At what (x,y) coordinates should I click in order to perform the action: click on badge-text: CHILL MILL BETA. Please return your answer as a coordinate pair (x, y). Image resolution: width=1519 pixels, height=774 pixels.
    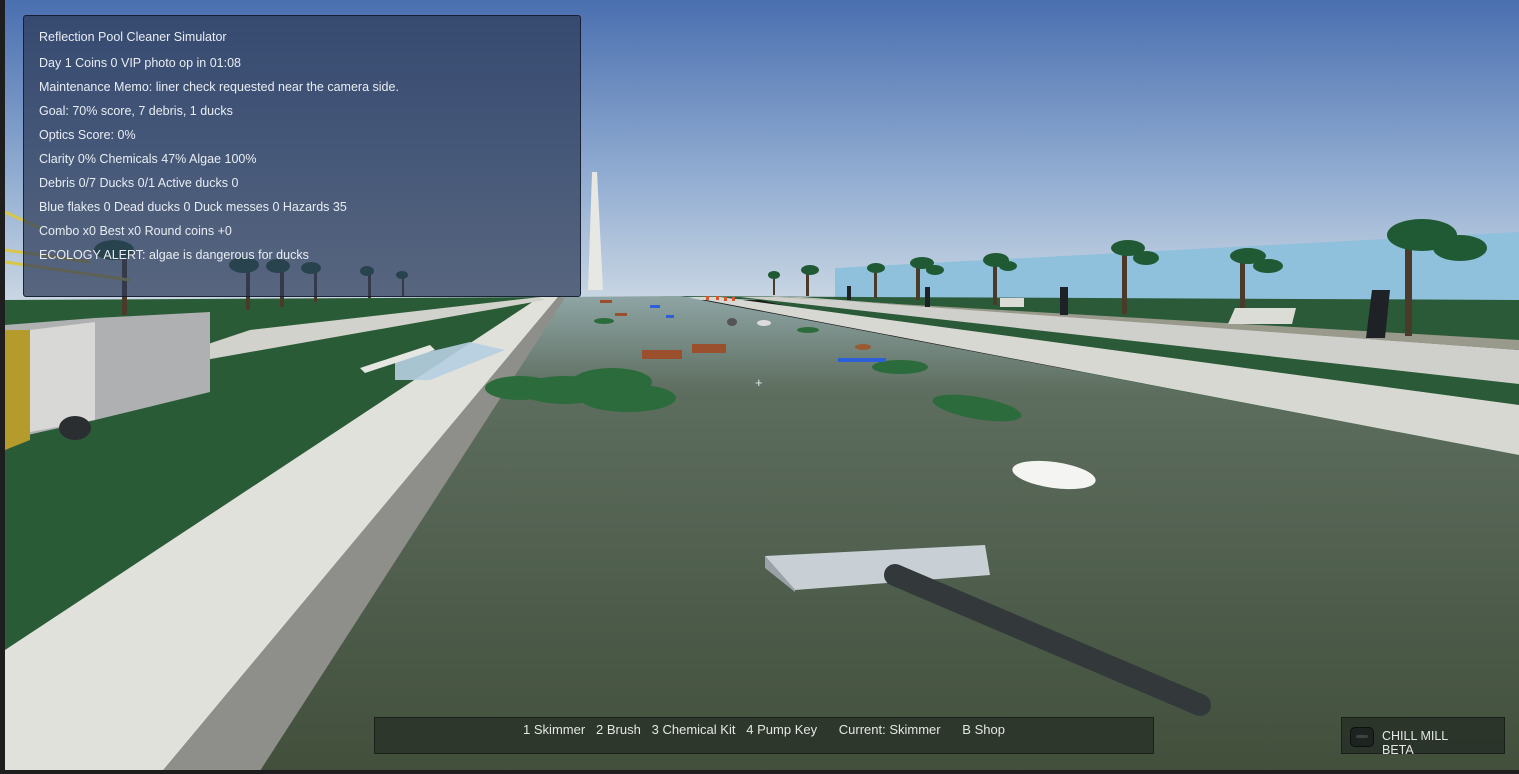
    Looking at the image, I should click on (1415, 743).